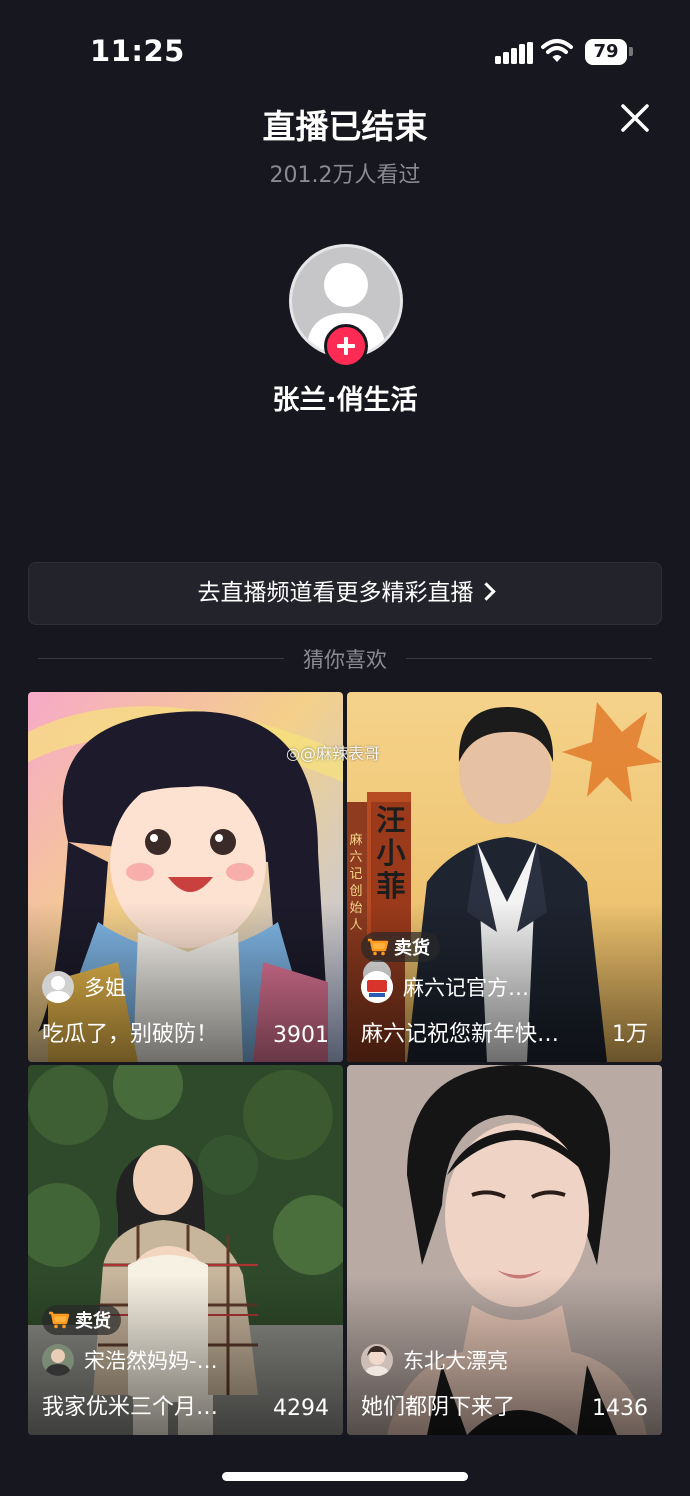 The height and width of the screenshot is (1496, 690). What do you see at coordinates (345, 175) in the screenshot?
I see `viewer-count: 201.2万人看过` at bounding box center [345, 175].